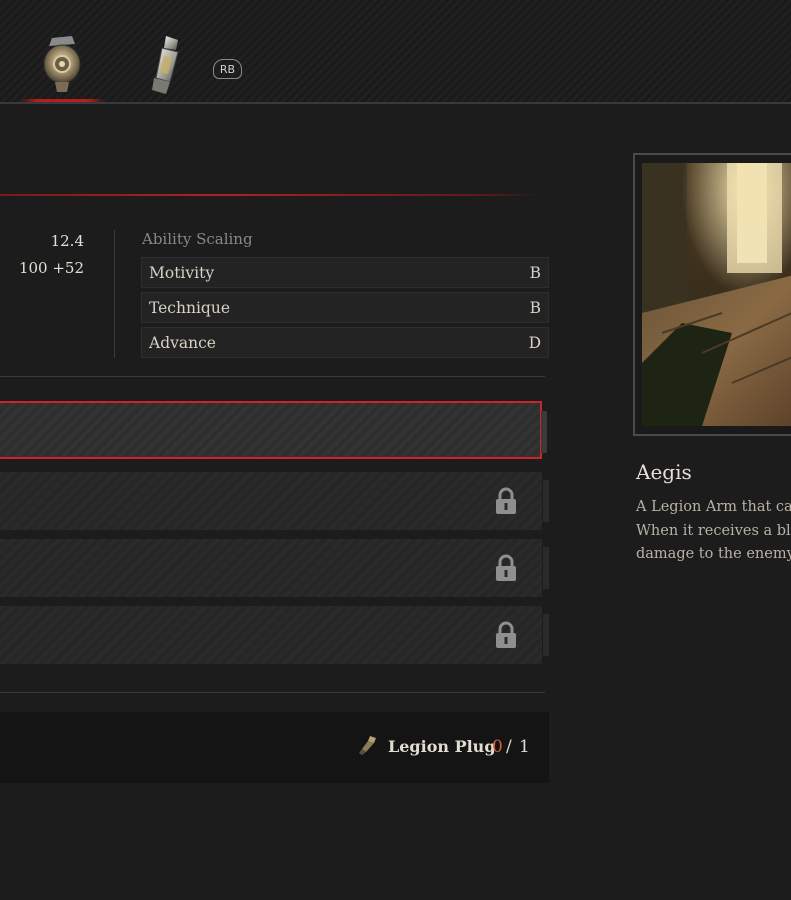 The width and height of the screenshot is (791, 900). What do you see at coordinates (62, 100) in the screenshot?
I see `active-tab-indicator` at bounding box center [62, 100].